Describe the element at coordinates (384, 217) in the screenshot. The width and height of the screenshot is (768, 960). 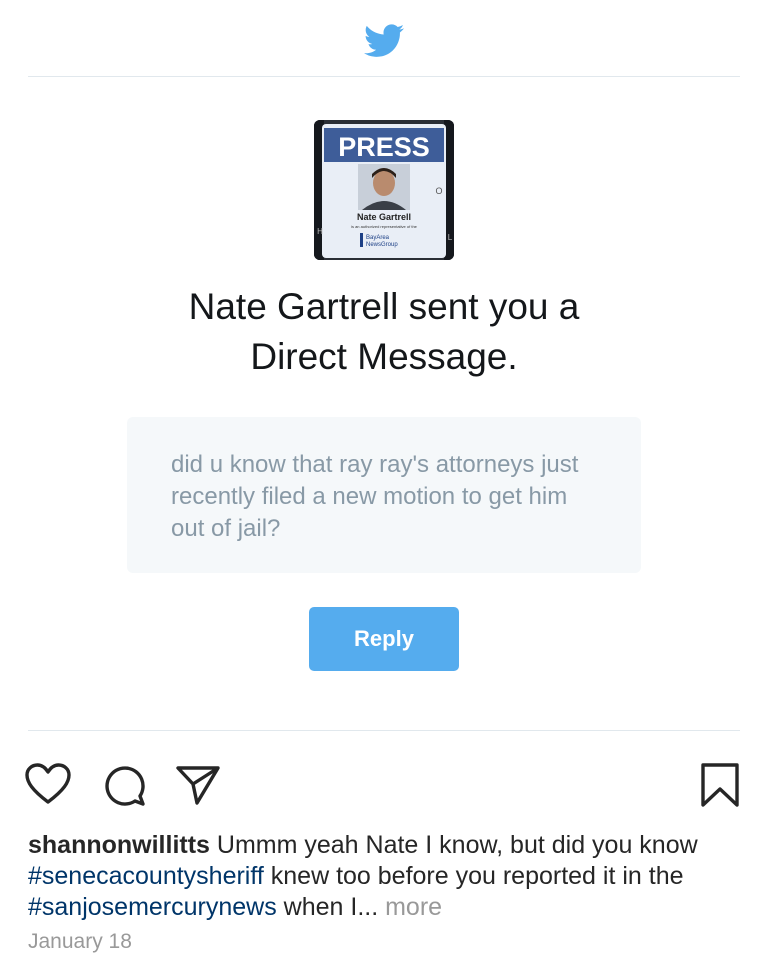
I see `badge-name: Nate Gartrell` at that location.